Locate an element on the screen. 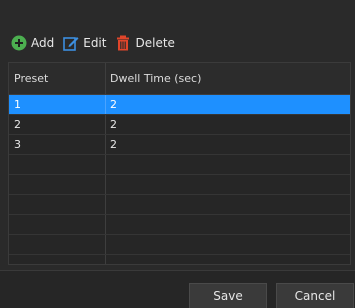 This screenshot has width=355, height=308. add-button: Add is located at coordinates (32, 43).